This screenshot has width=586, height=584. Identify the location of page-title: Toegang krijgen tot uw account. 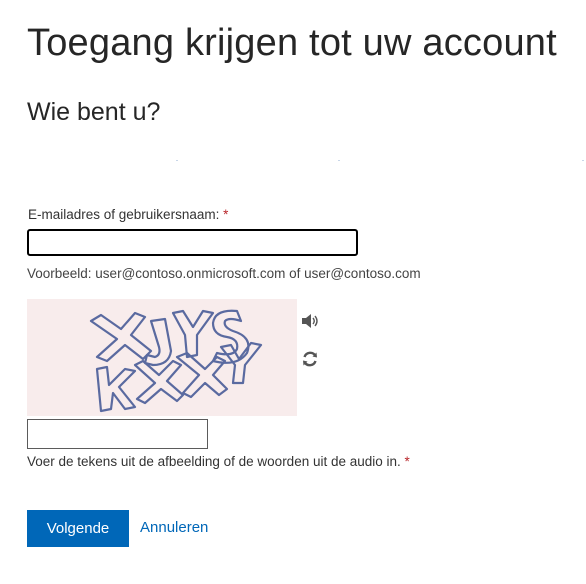
(292, 43).